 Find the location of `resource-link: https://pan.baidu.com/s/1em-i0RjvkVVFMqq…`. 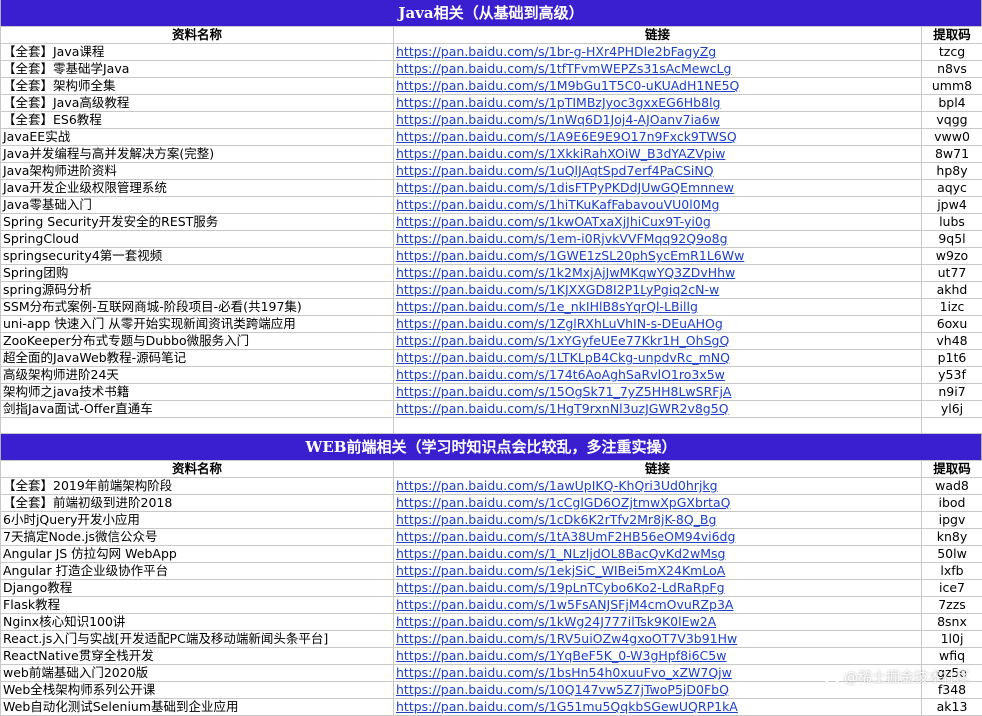

resource-link: https://pan.baidu.com/s/1em-i0RjvkVVFMqq… is located at coordinates (658, 239).